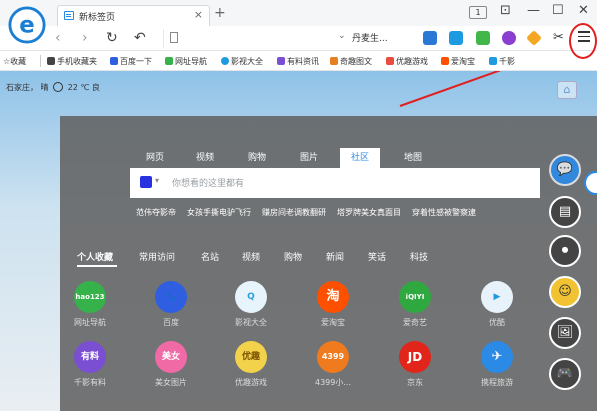 This screenshot has height=411, width=597. What do you see at coordinates (140, 38) in the screenshot?
I see `undo-button: ↶` at bounding box center [140, 38].